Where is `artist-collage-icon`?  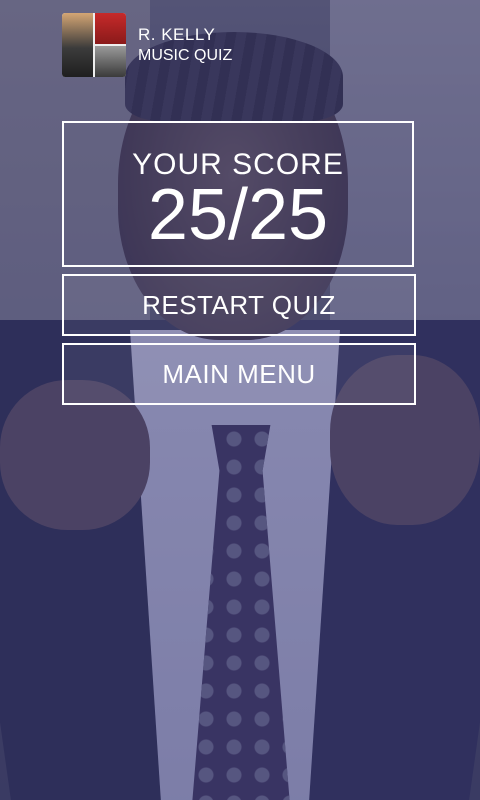 artist-collage-icon is located at coordinates (94, 45).